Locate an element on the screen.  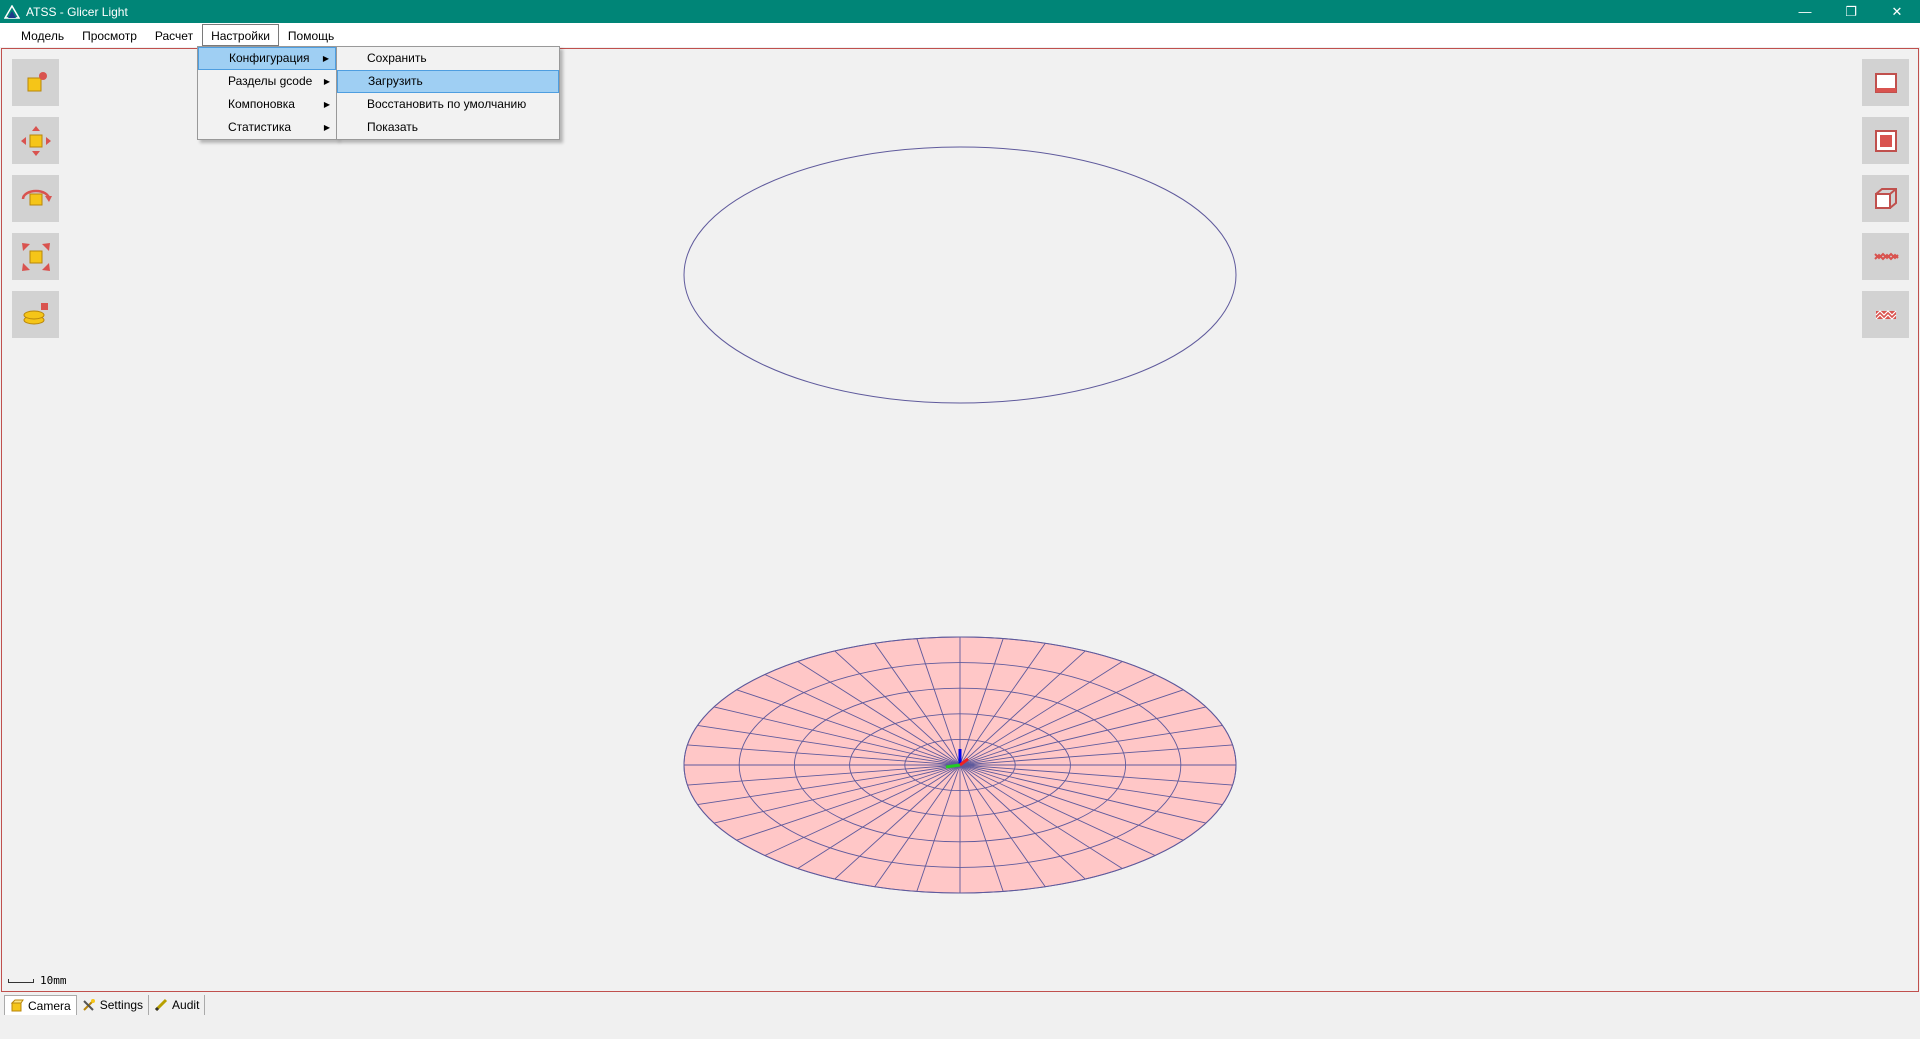
menu-item-load-label: Загрузить is located at coordinates (395, 81).